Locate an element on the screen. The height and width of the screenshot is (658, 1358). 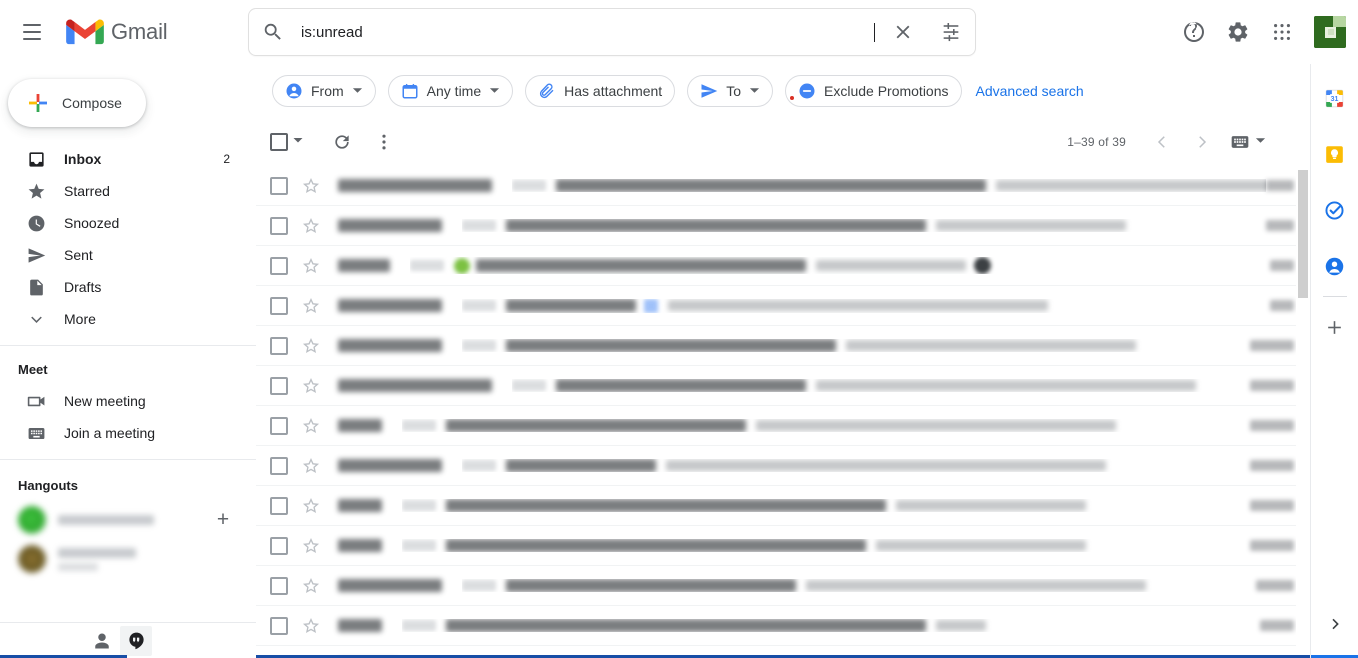
sidebar-item-new-meeting: New meeting is located at coordinates (122, 401).